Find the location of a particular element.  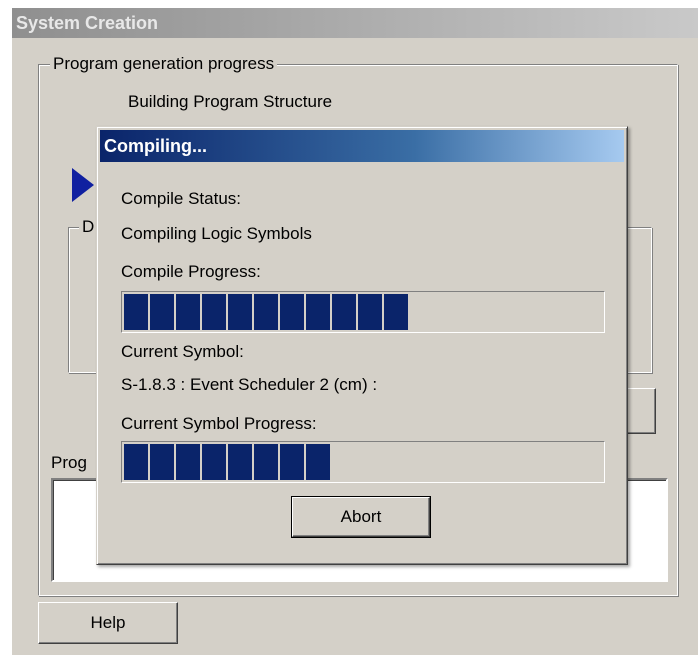

step-text: Building Program Structure is located at coordinates (230, 101).